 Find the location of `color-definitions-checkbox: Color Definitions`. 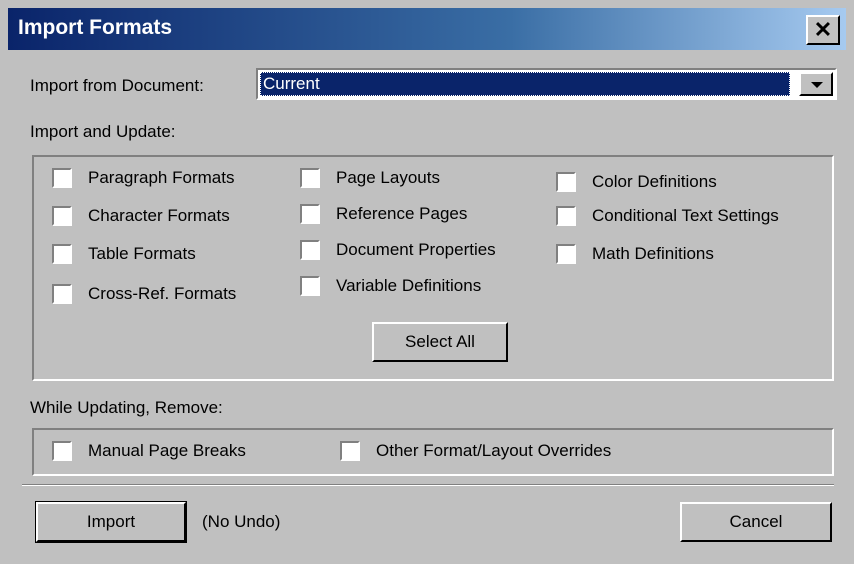

color-definitions-checkbox: Color Definitions is located at coordinates (636, 182).